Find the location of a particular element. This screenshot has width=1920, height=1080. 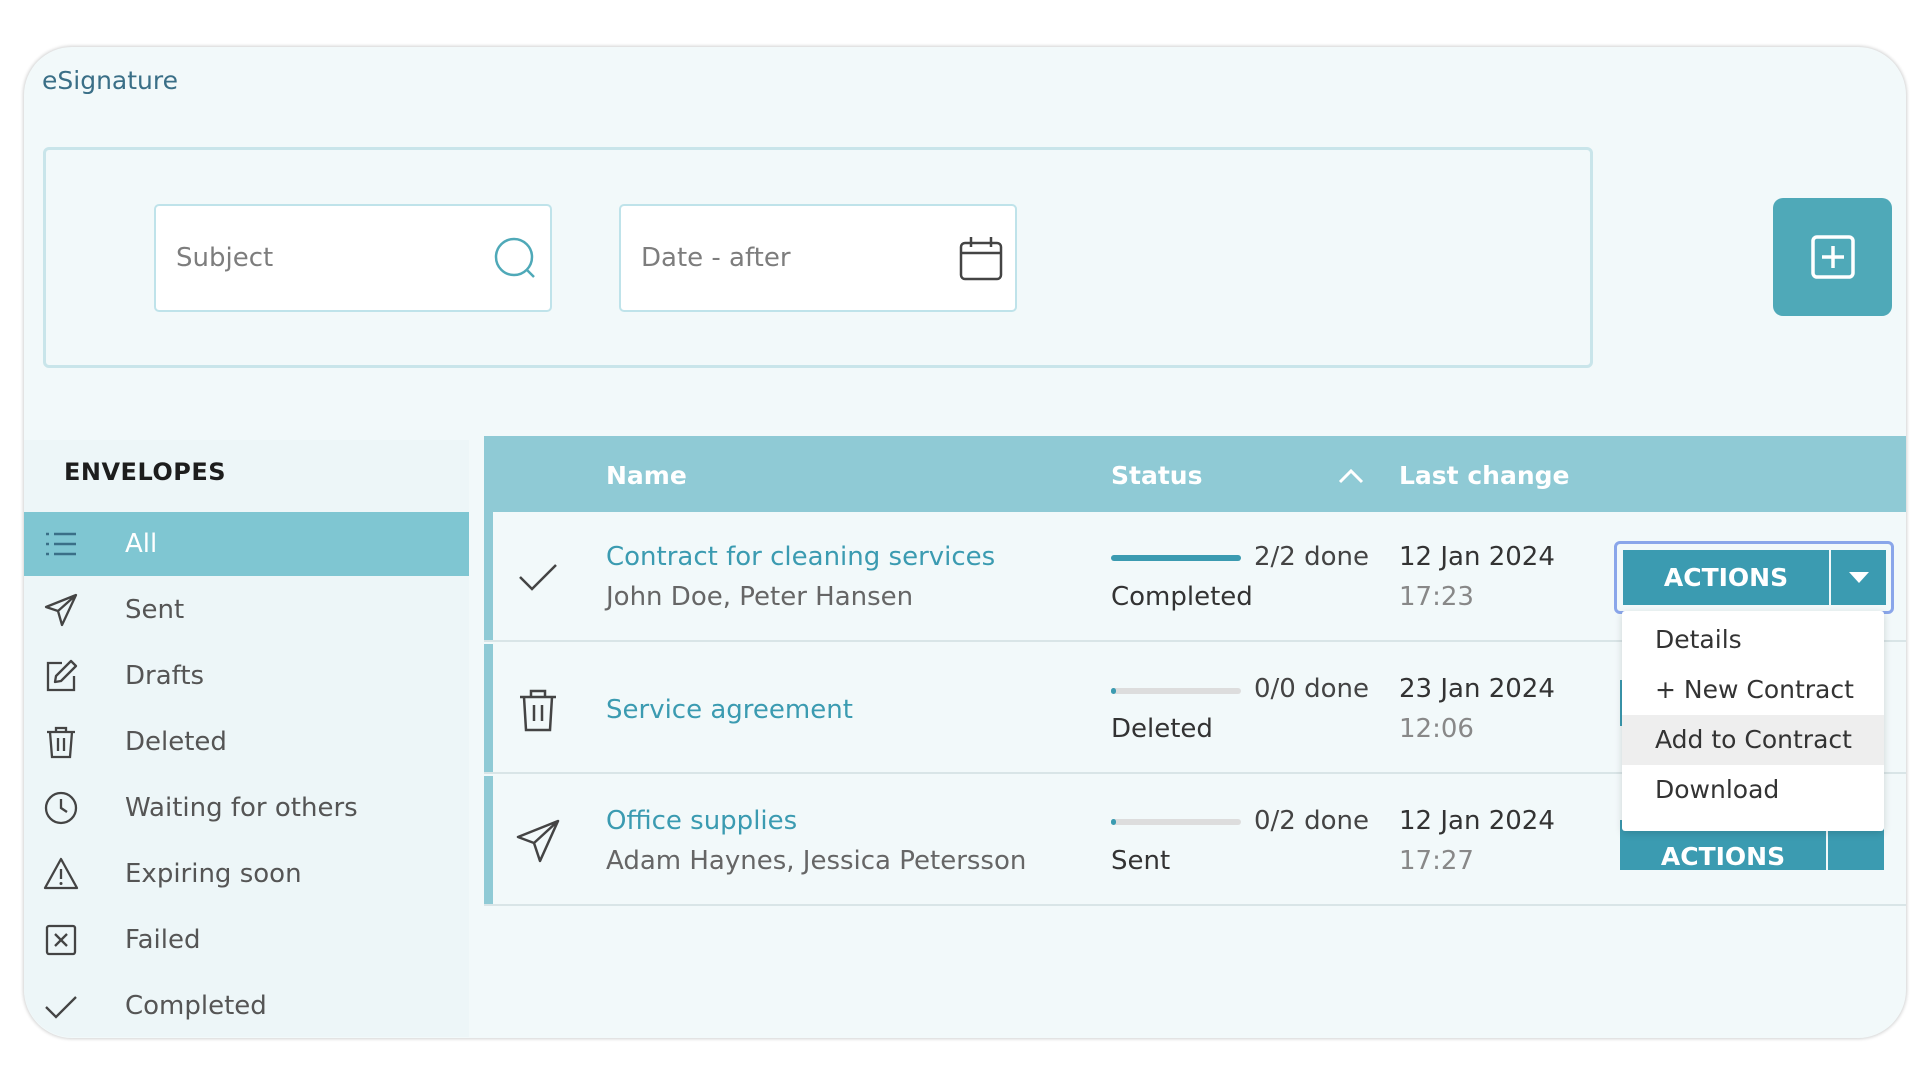

actions-dropdown-toggle is located at coordinates (1858, 577).